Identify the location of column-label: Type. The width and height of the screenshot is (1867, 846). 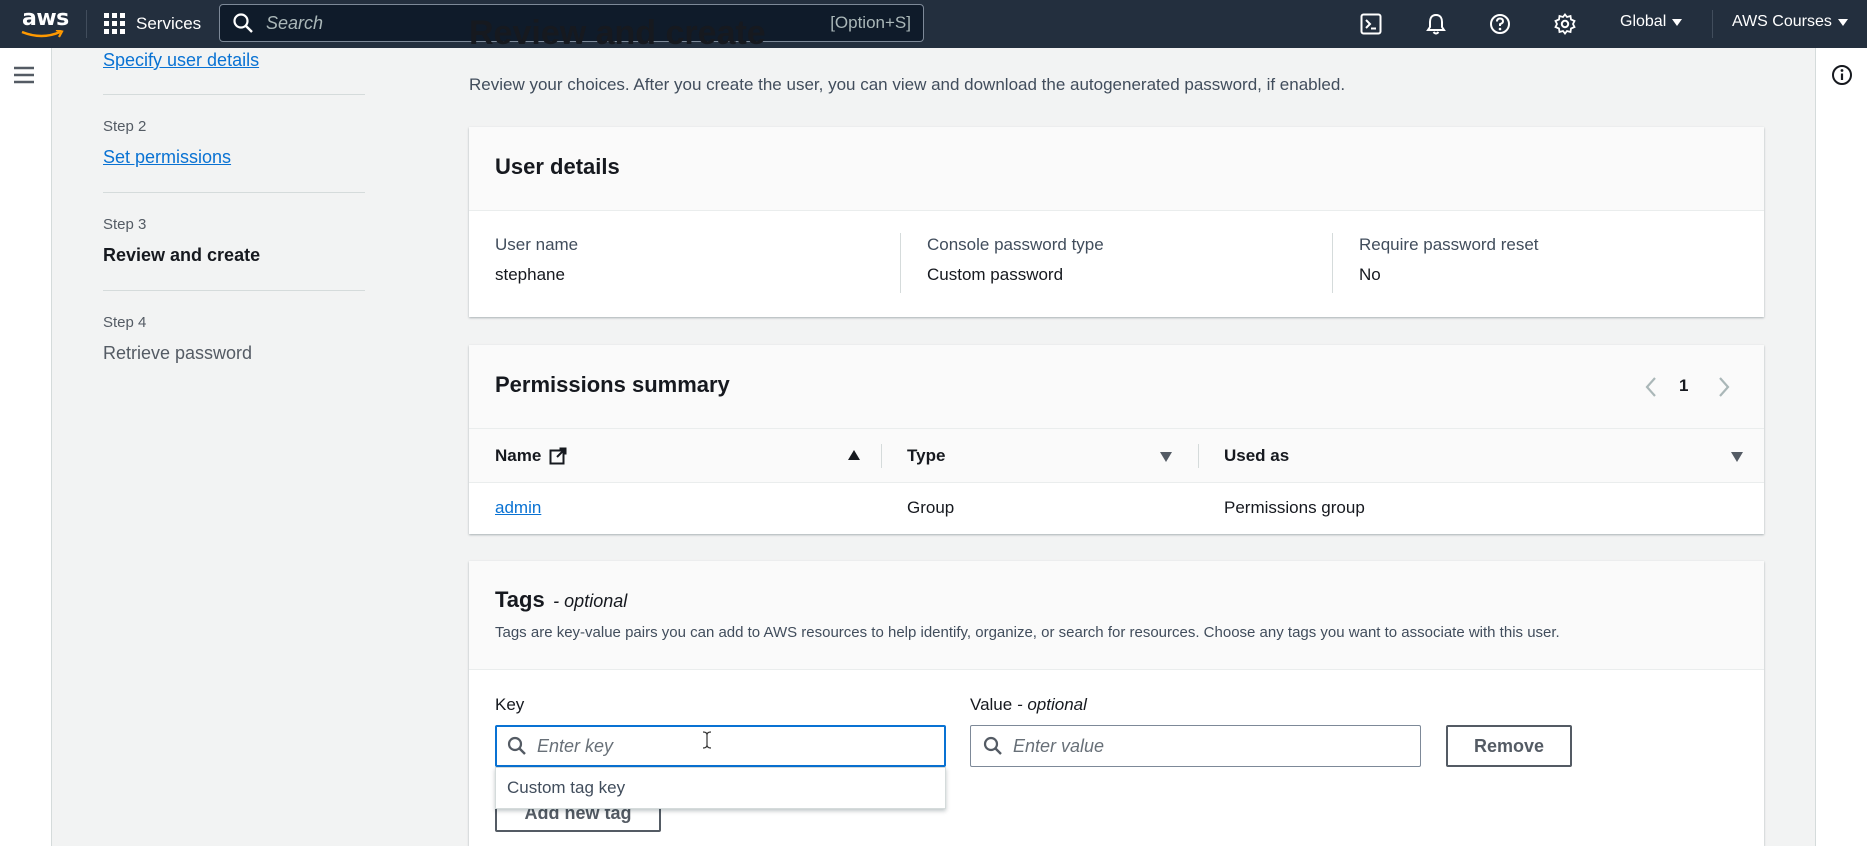
(926, 455).